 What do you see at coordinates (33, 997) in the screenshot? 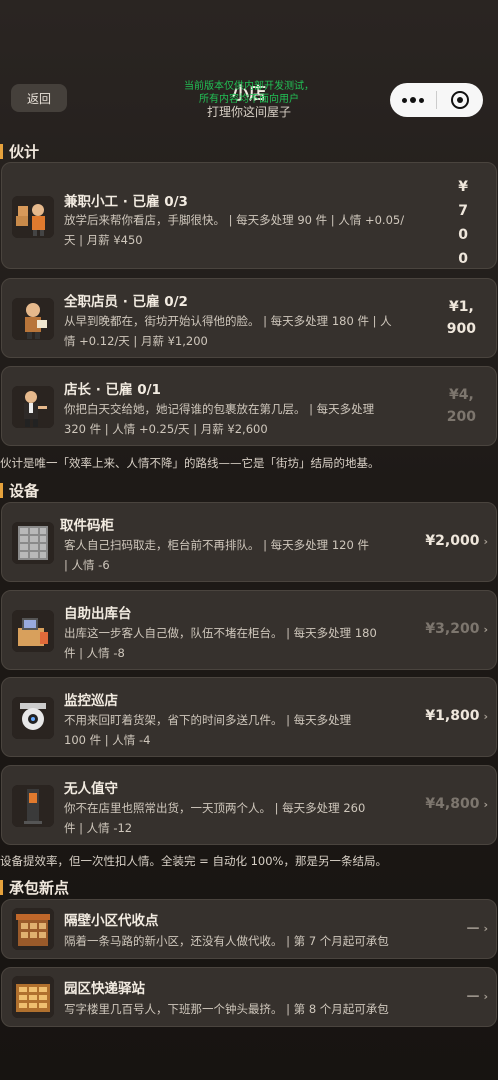
I see `station-icon` at bounding box center [33, 997].